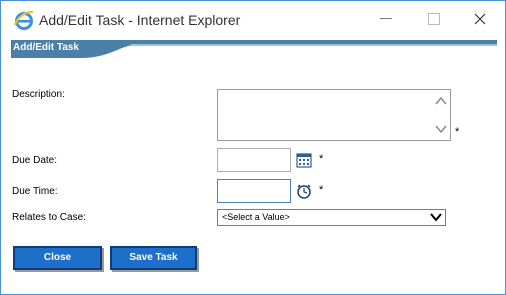  Describe the element at coordinates (441, 129) in the screenshot. I see `scroll-down-icon` at that location.